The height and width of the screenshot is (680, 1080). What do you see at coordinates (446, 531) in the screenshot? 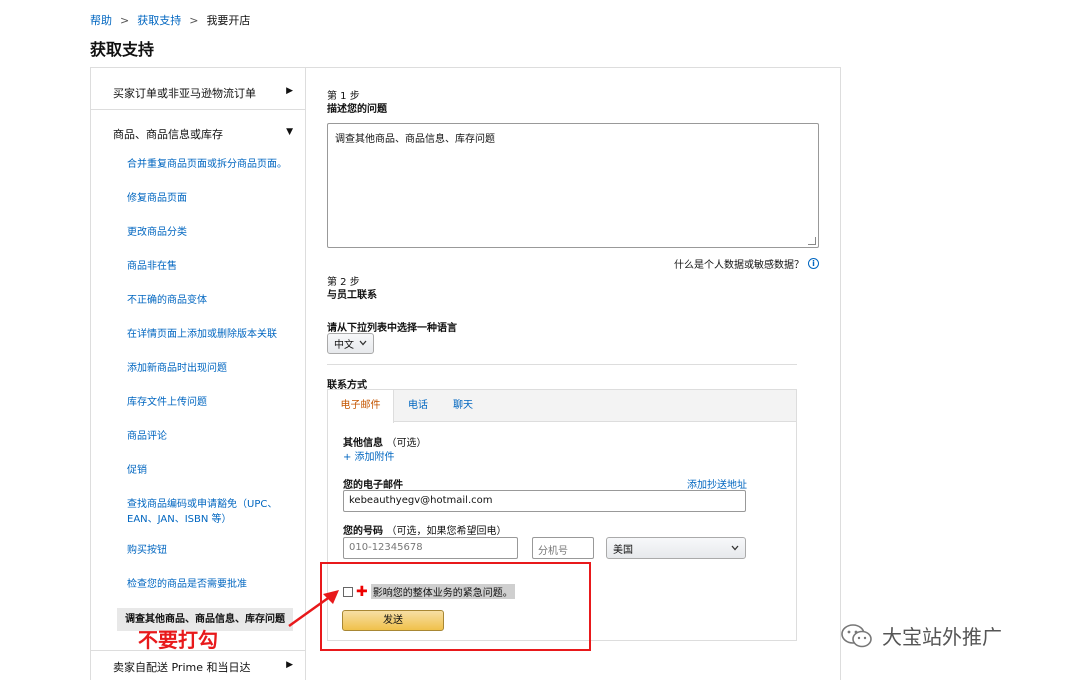
I see `phone-optional-text: （可选，如果您希望回电）` at bounding box center [446, 531].